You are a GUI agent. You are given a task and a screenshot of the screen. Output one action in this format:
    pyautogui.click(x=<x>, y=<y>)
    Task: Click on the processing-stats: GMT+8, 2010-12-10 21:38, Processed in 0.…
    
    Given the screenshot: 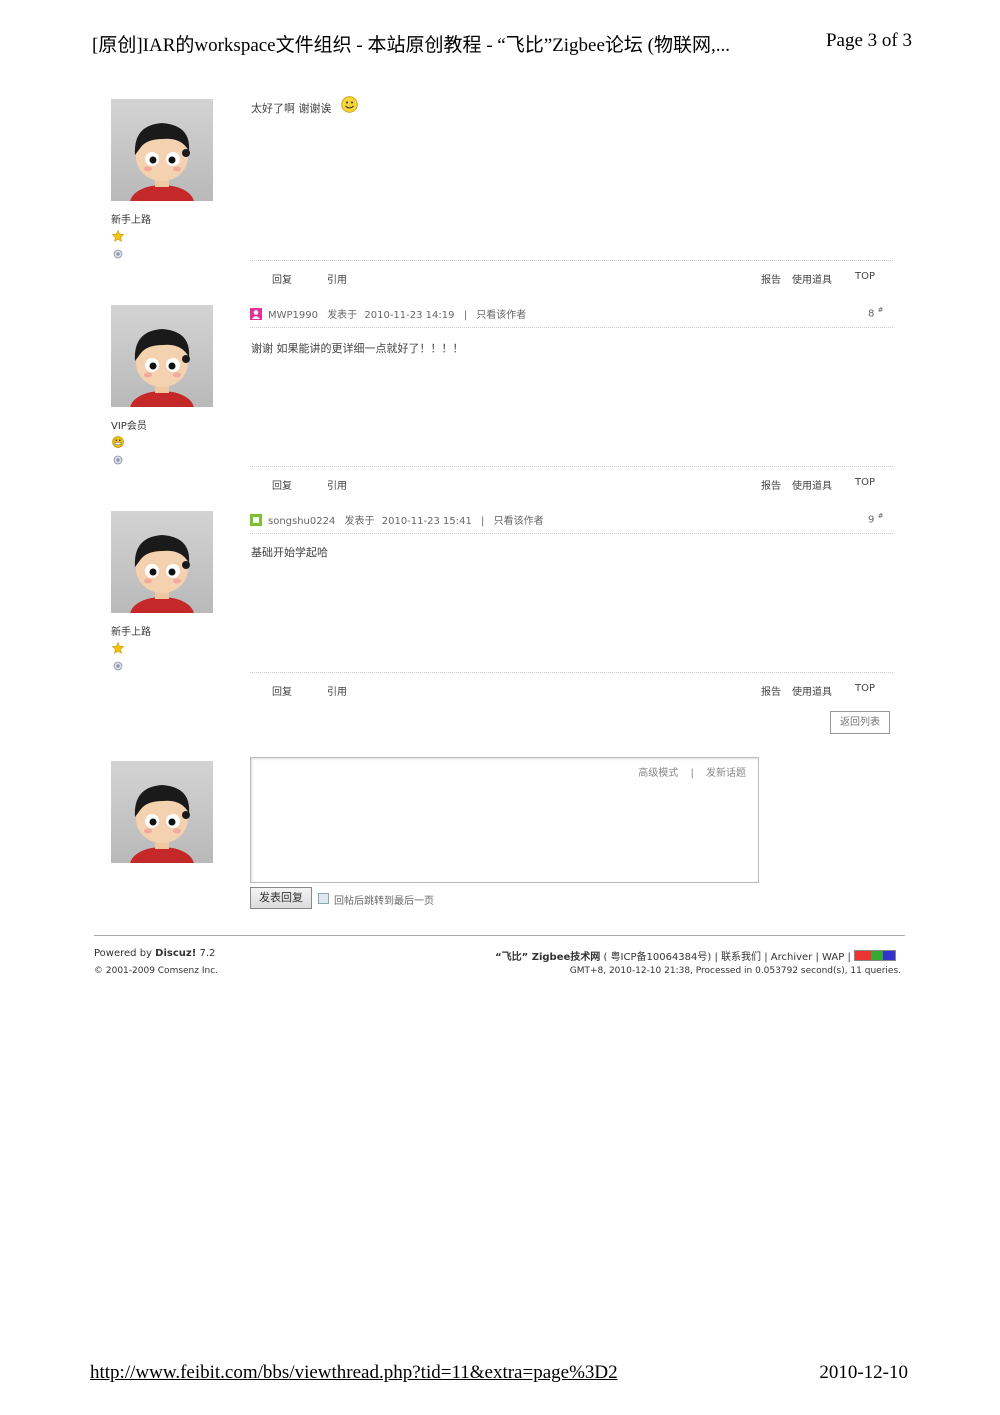 What is the action you would take?
    pyautogui.click(x=735, y=971)
    